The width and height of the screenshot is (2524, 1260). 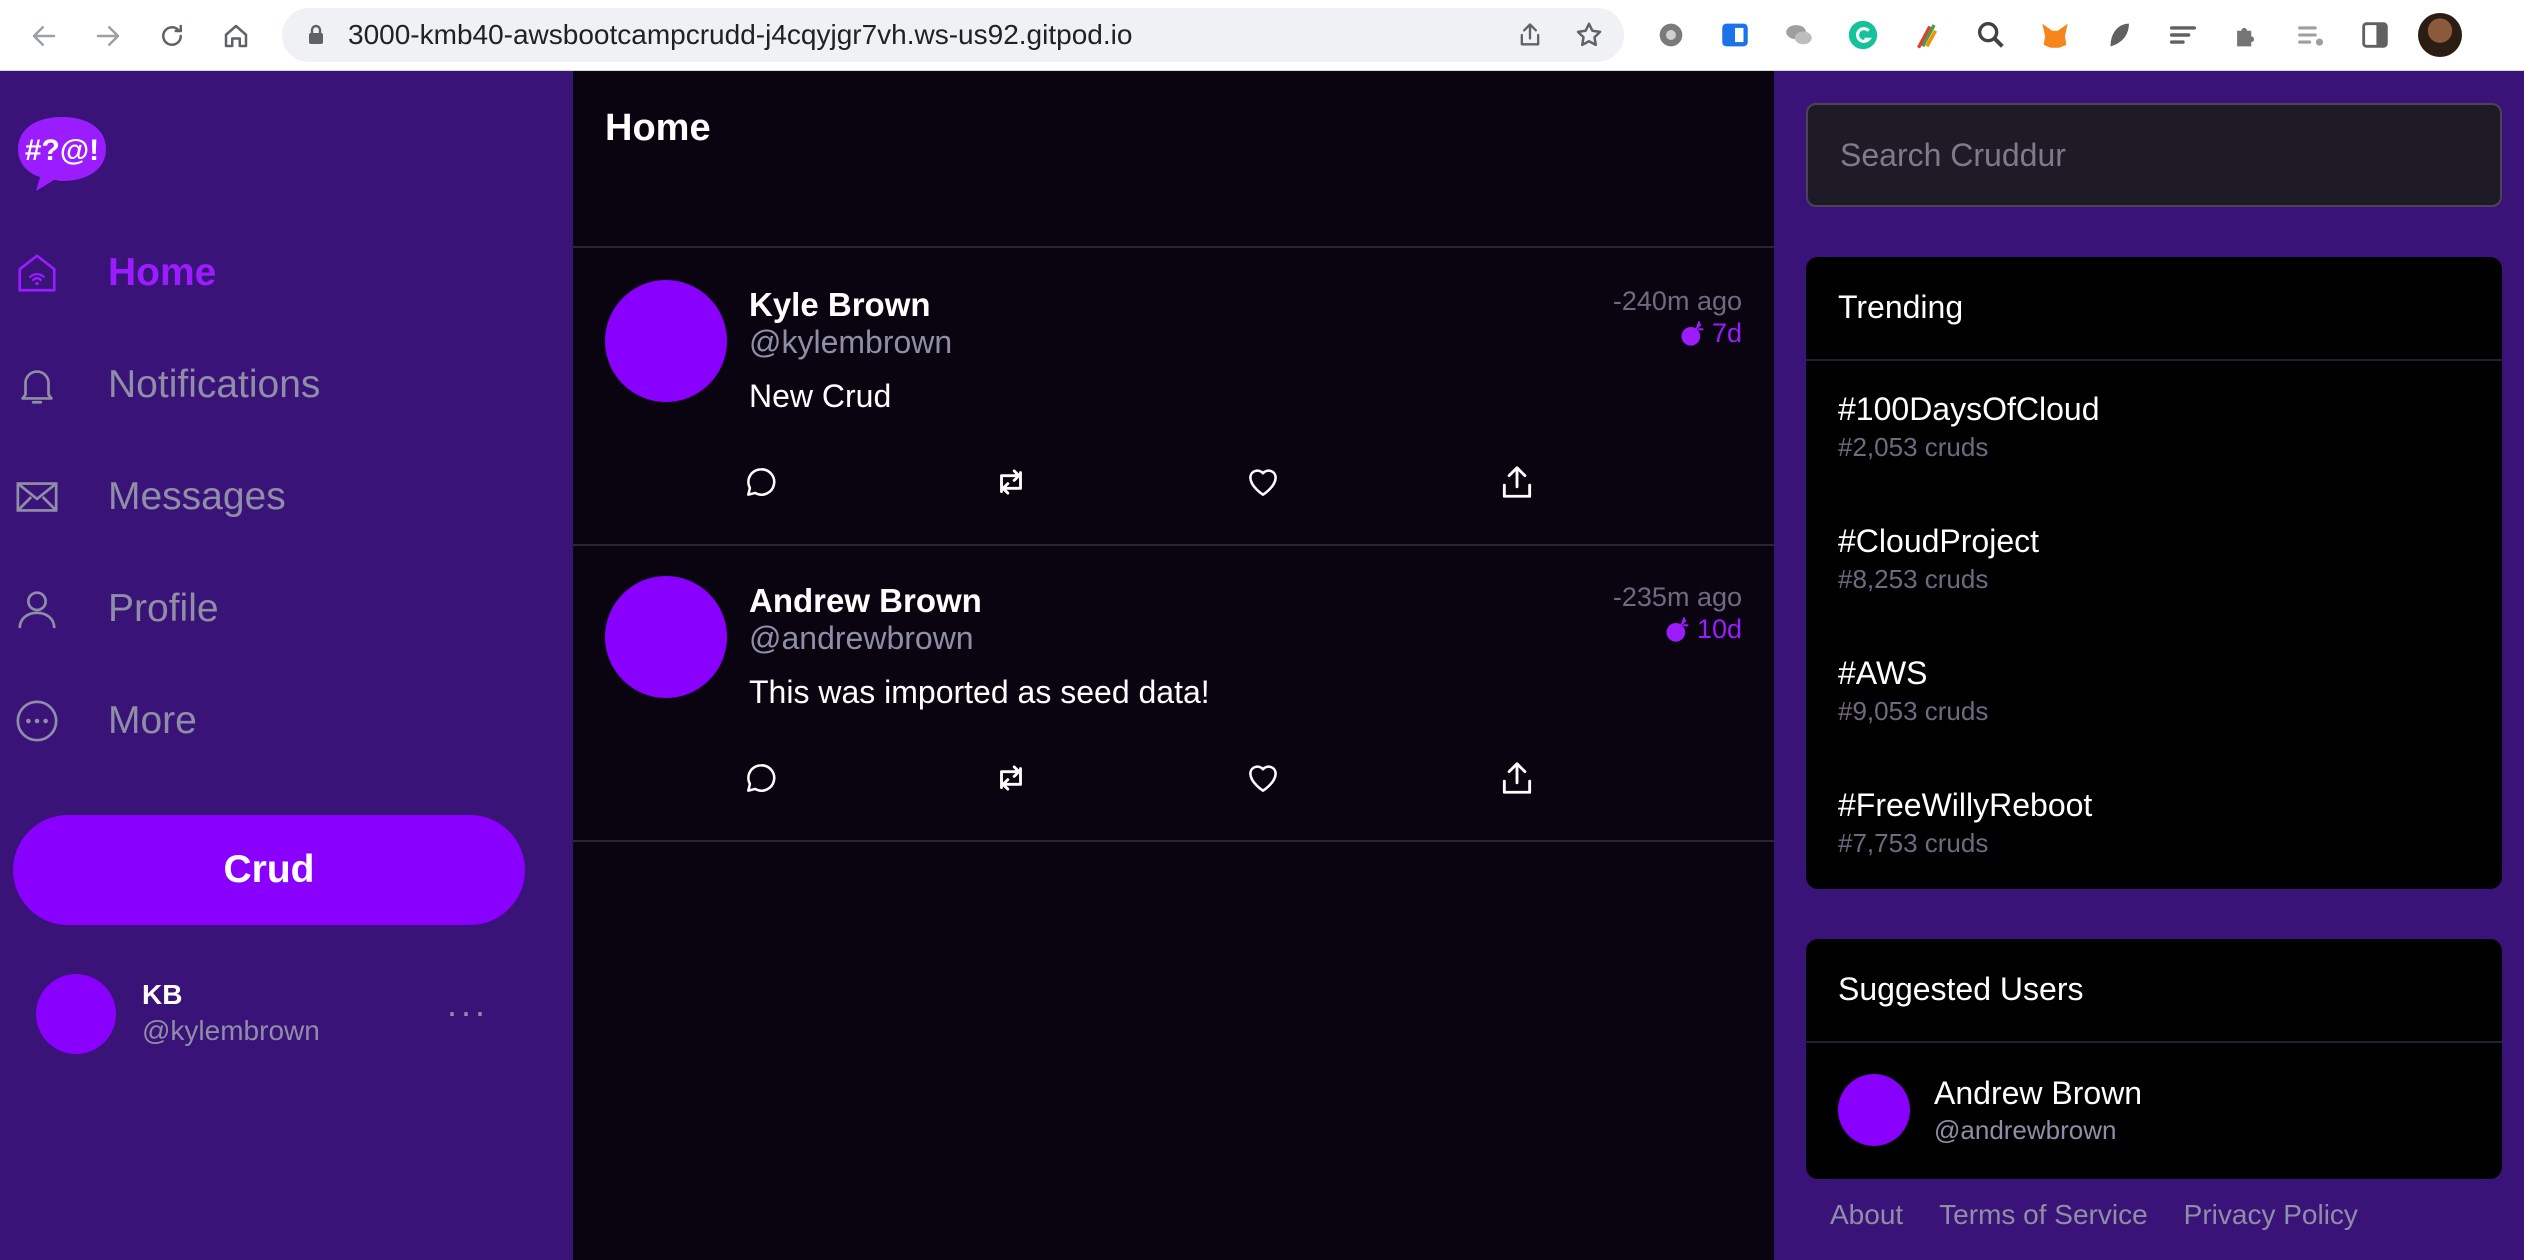 I want to click on activity-display-name: Kyle Brown, so click(x=840, y=305).